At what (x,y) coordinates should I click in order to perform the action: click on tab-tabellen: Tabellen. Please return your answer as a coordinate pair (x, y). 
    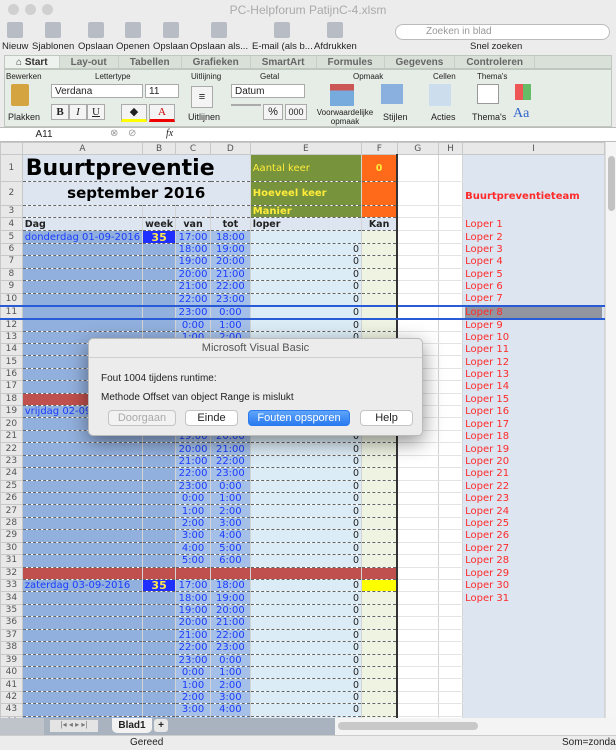
    Looking at the image, I should click on (150, 62).